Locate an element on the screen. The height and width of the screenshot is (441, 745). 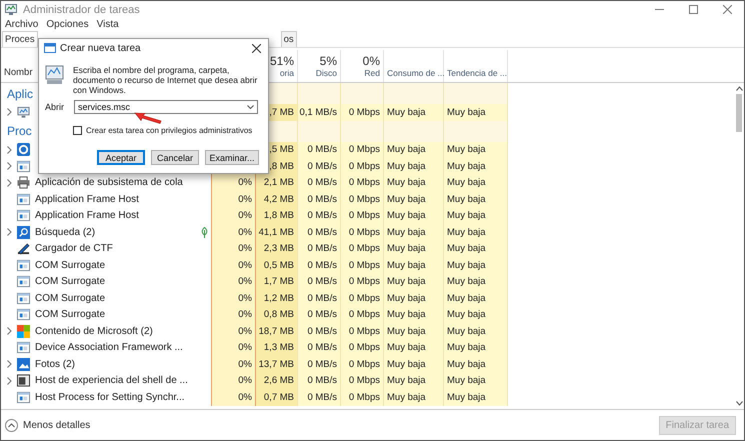
table-cell: 4,2 MB is located at coordinates (277, 199).